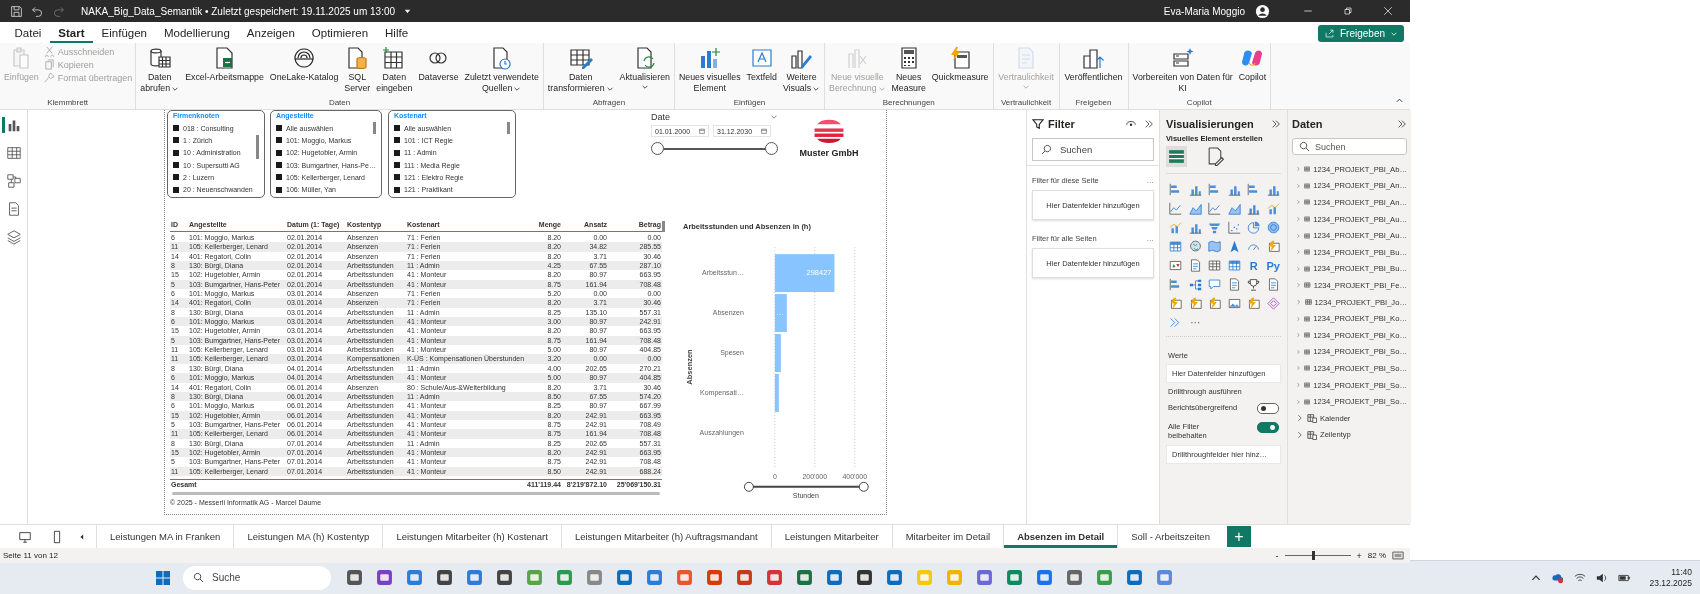 The height and width of the screenshot is (594, 1700). I want to click on script-visual-icon: R, so click(1253, 265).